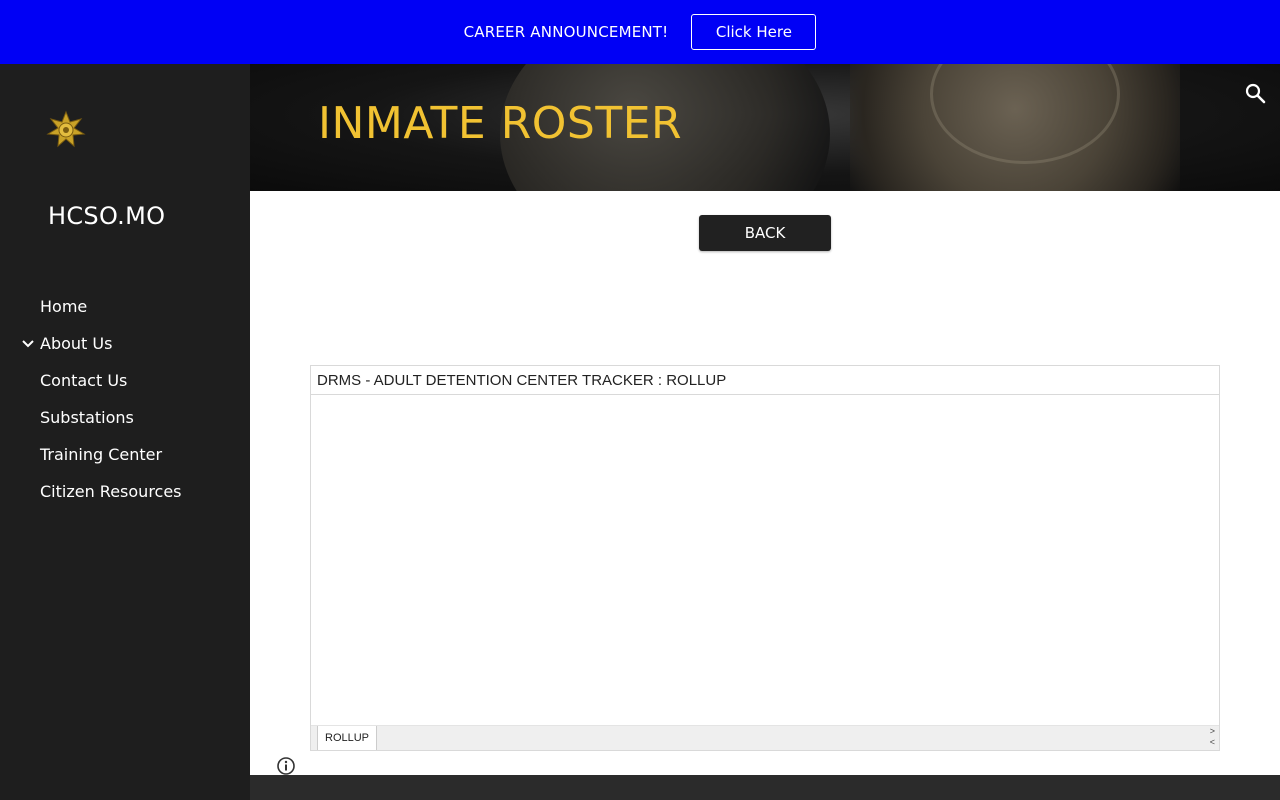  What do you see at coordinates (765, 127) in the screenshot?
I see `header-banner: INMATE ROSTER` at bounding box center [765, 127].